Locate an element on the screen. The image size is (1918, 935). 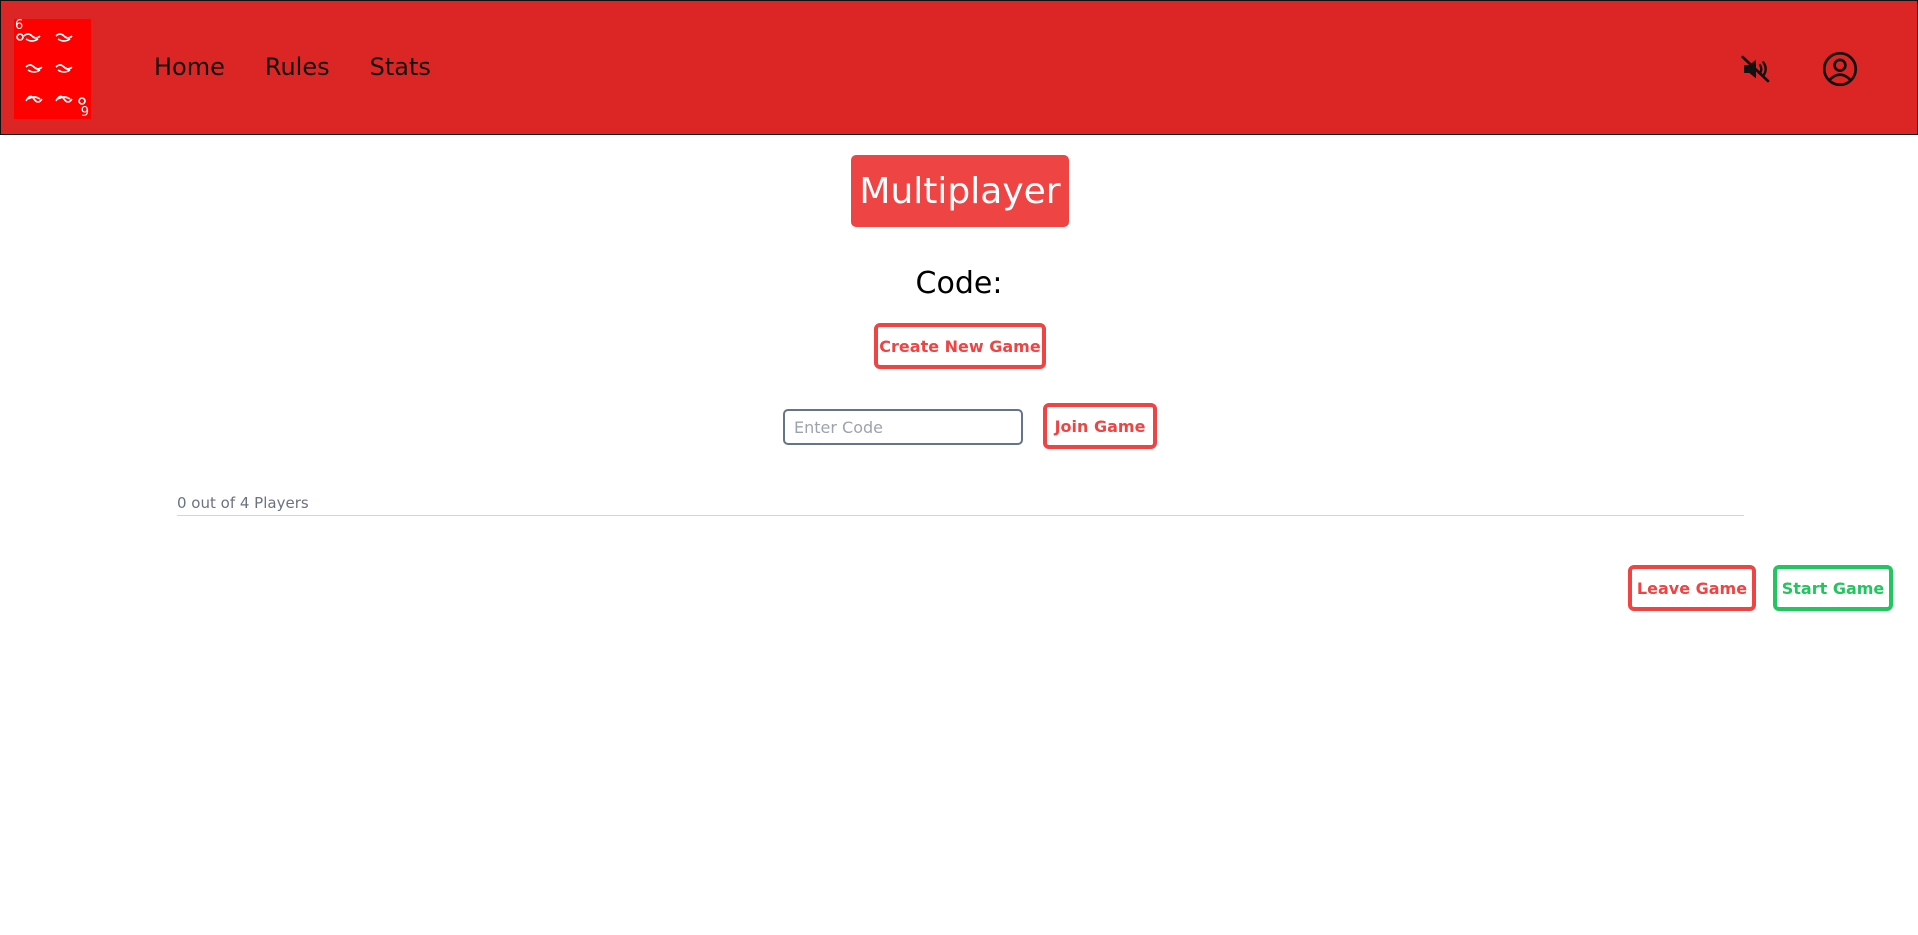
players-divider is located at coordinates (960, 515).